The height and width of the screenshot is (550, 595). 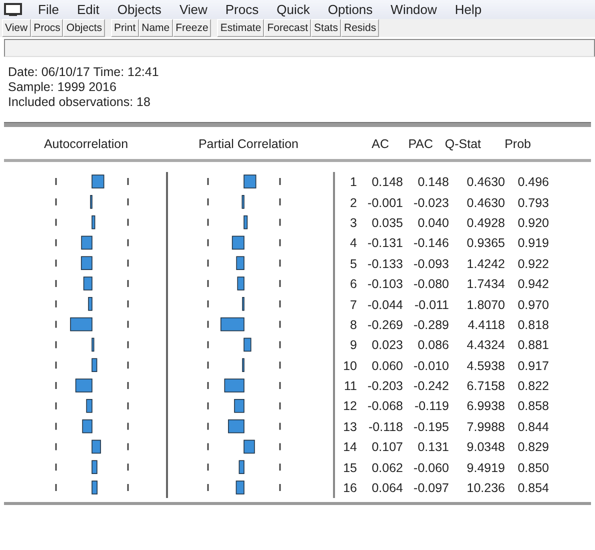 What do you see at coordinates (349, 488) in the screenshot?
I see `table-cell-text: 16` at bounding box center [349, 488].